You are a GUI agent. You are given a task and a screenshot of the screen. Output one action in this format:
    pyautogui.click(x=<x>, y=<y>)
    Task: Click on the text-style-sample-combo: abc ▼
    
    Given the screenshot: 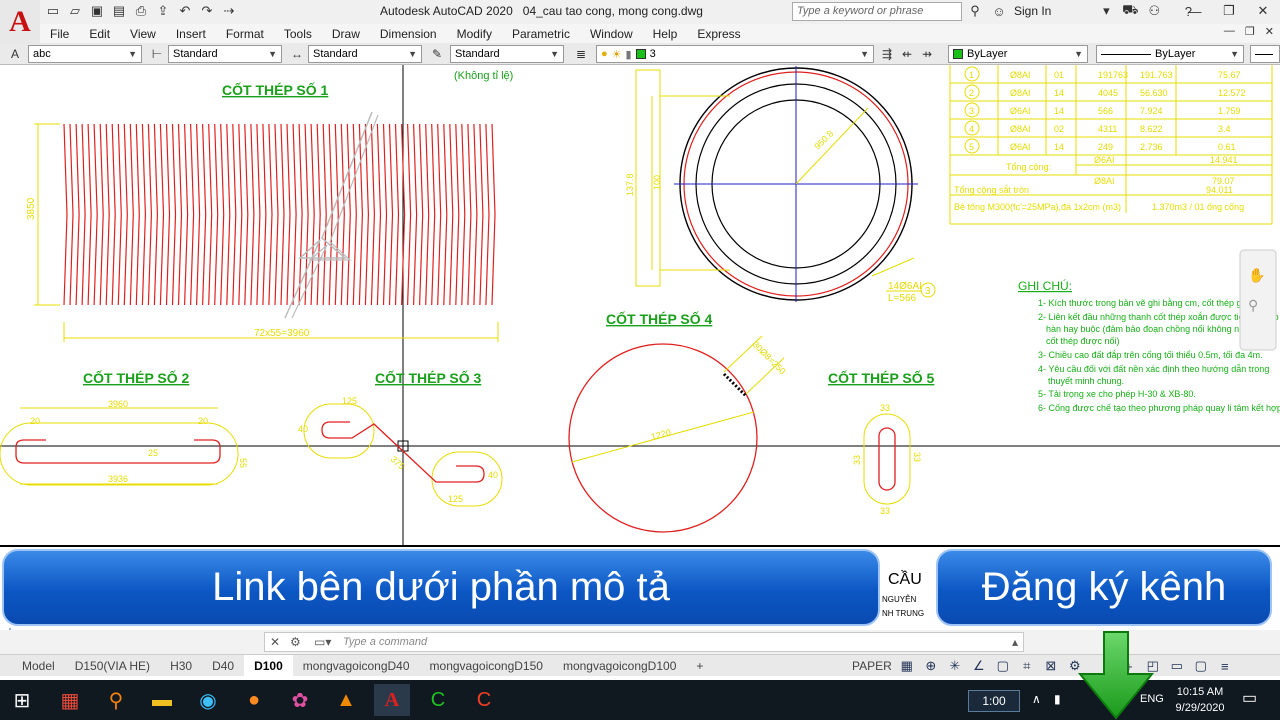 What is the action you would take?
    pyautogui.click(x=85, y=54)
    